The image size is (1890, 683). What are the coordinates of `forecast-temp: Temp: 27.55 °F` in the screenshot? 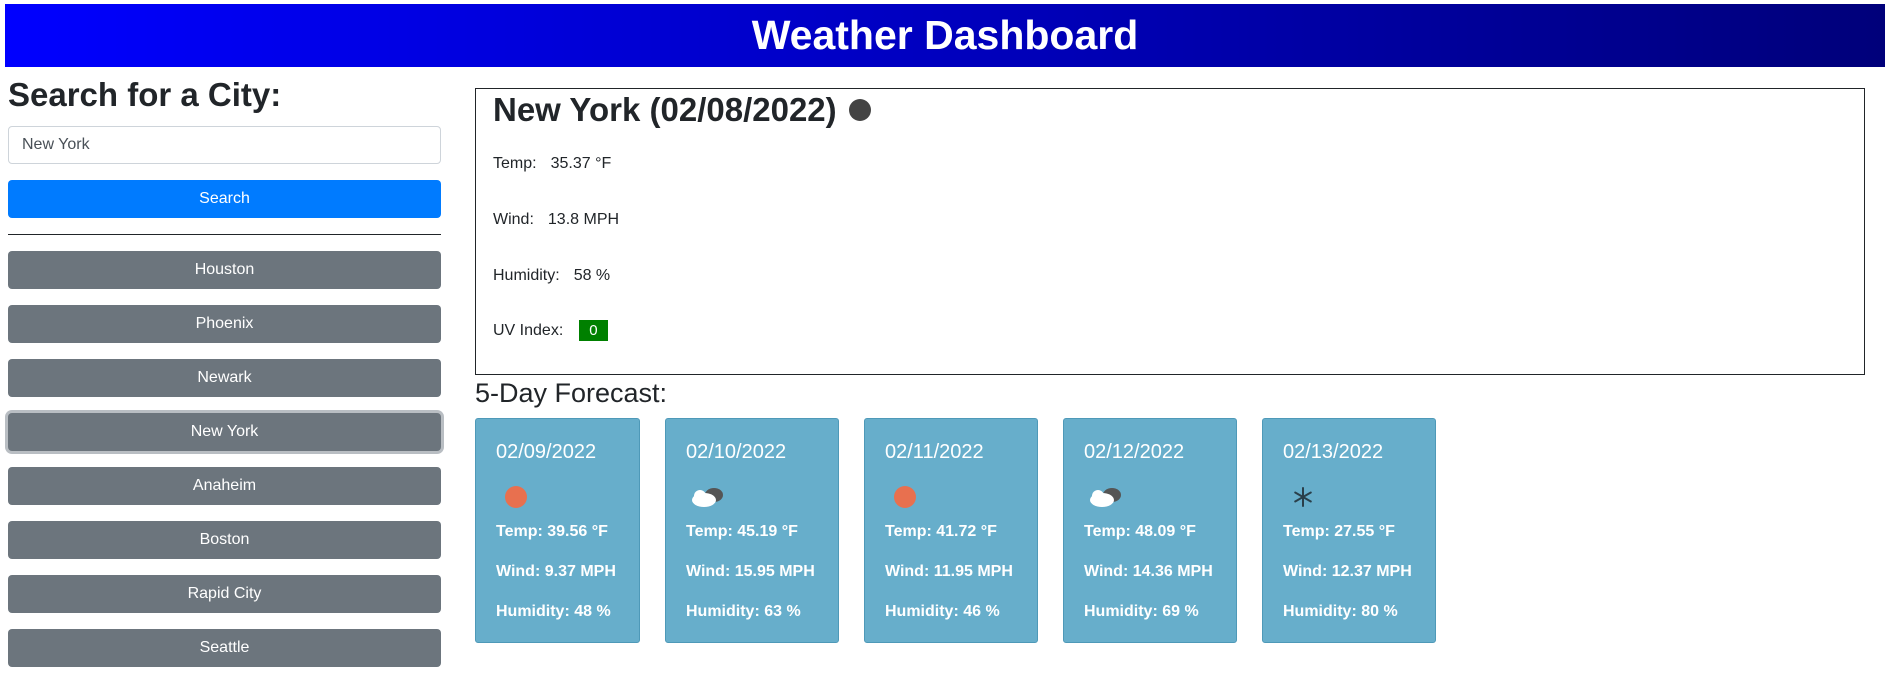 It's located at (1339, 531).